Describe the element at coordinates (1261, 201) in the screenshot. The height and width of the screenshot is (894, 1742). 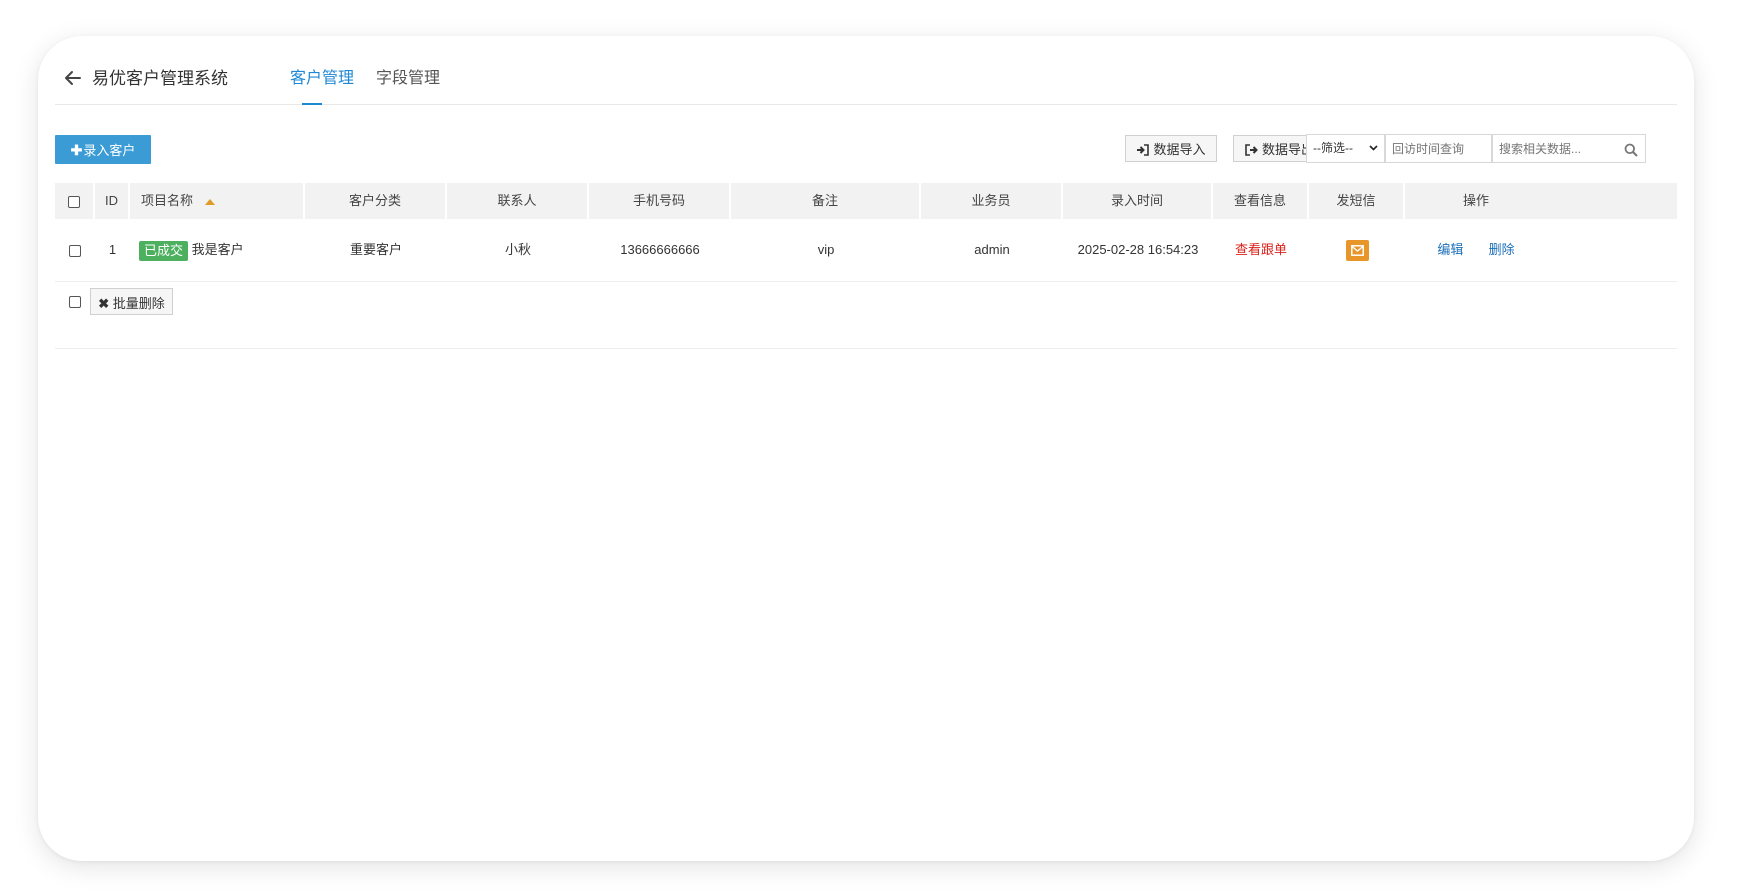
I see `col-view-info: 查看信息` at that location.